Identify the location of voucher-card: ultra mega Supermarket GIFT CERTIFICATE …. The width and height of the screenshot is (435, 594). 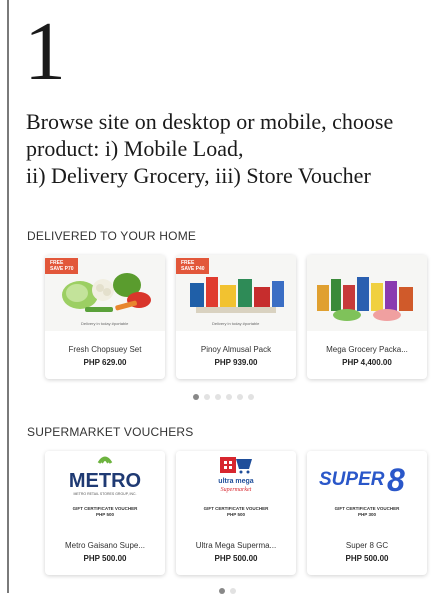
(236, 513).